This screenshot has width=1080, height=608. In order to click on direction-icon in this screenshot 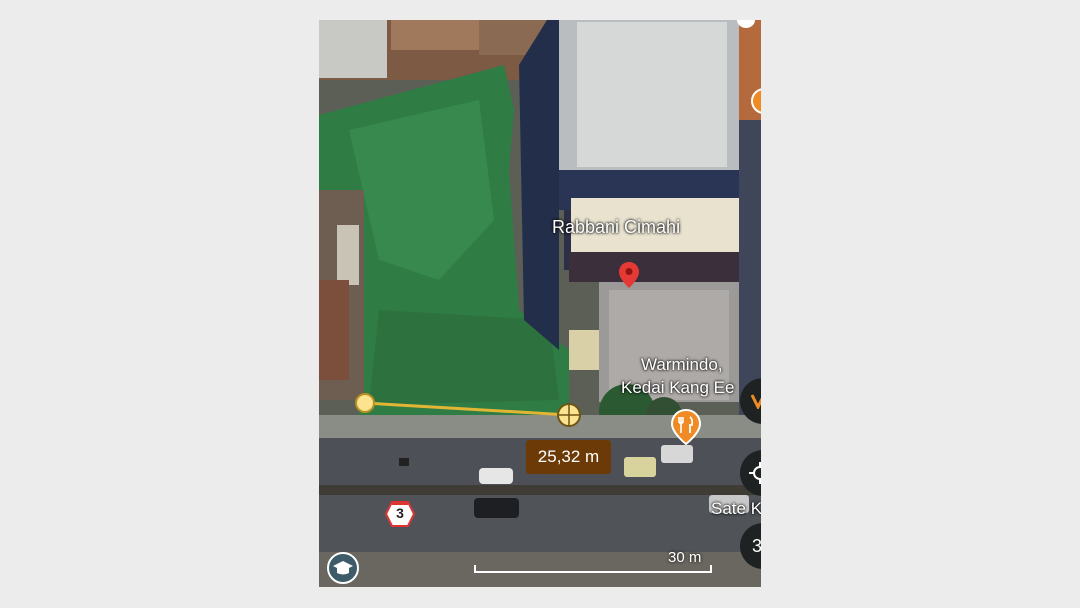, I will do `click(755, 401)`.